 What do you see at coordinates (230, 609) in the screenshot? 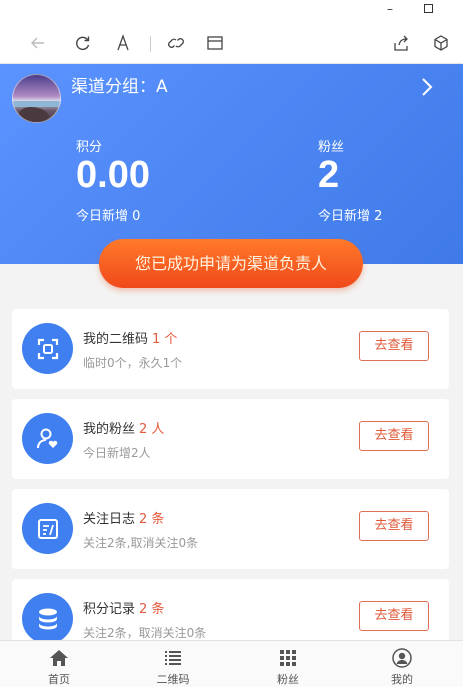
I see `points-record-card: 积分记录 2 条 关注2条，取消关注0条 去查看` at bounding box center [230, 609].